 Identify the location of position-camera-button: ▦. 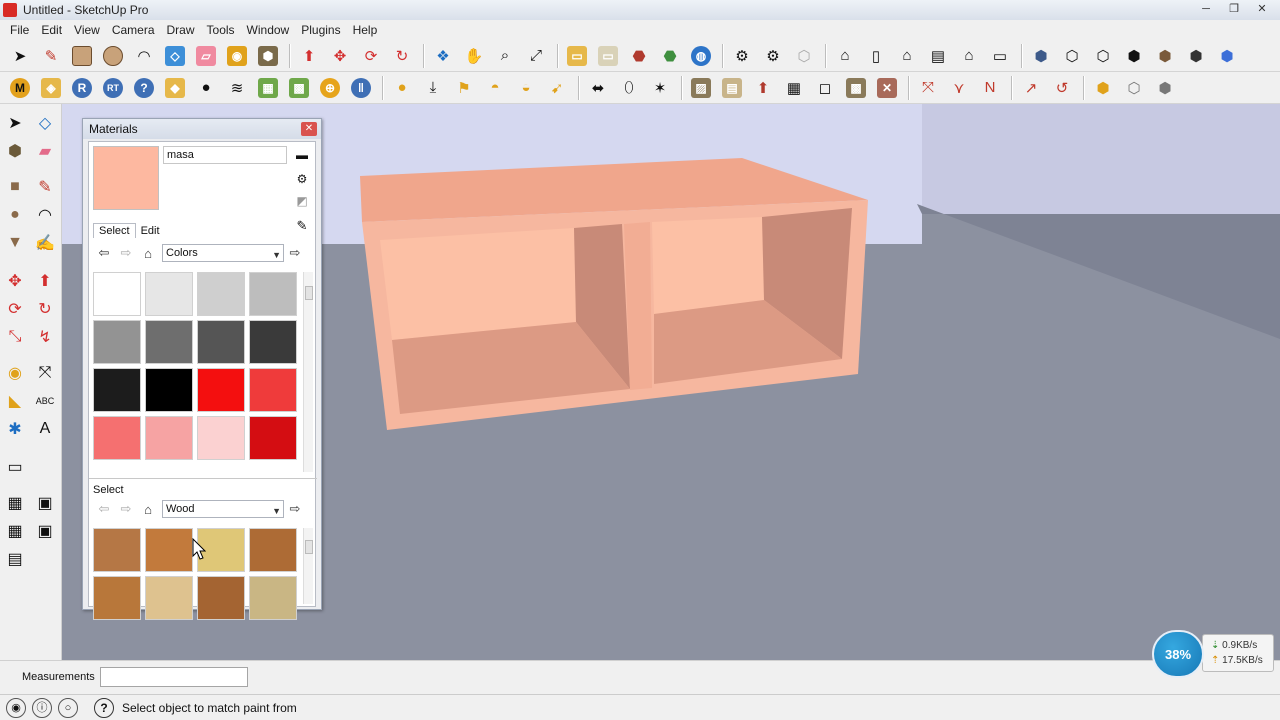
(15, 531).